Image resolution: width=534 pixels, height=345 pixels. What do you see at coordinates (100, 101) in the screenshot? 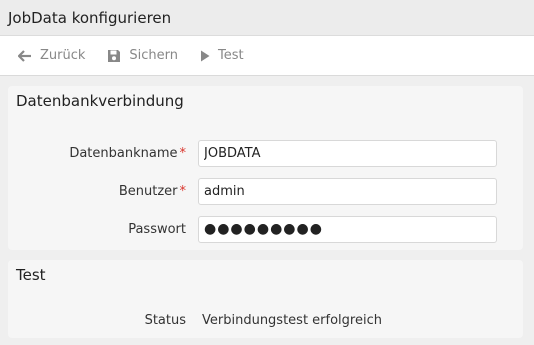
I see `panel-title: Datenbankverbindung` at bounding box center [100, 101].